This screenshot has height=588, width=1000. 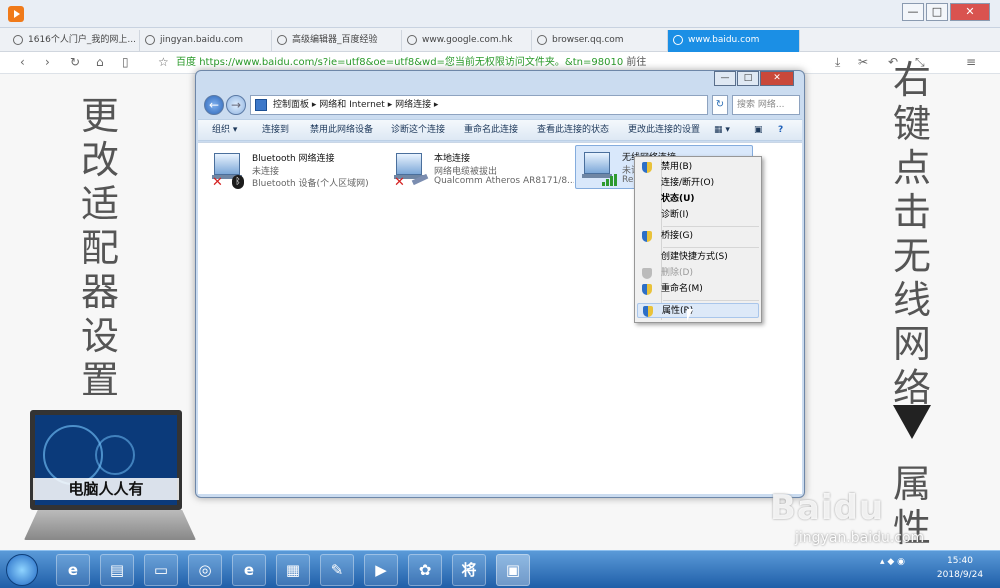 What do you see at coordinates (758, 130) in the screenshot?
I see `preview-pane-icon: ▣` at bounding box center [758, 130].